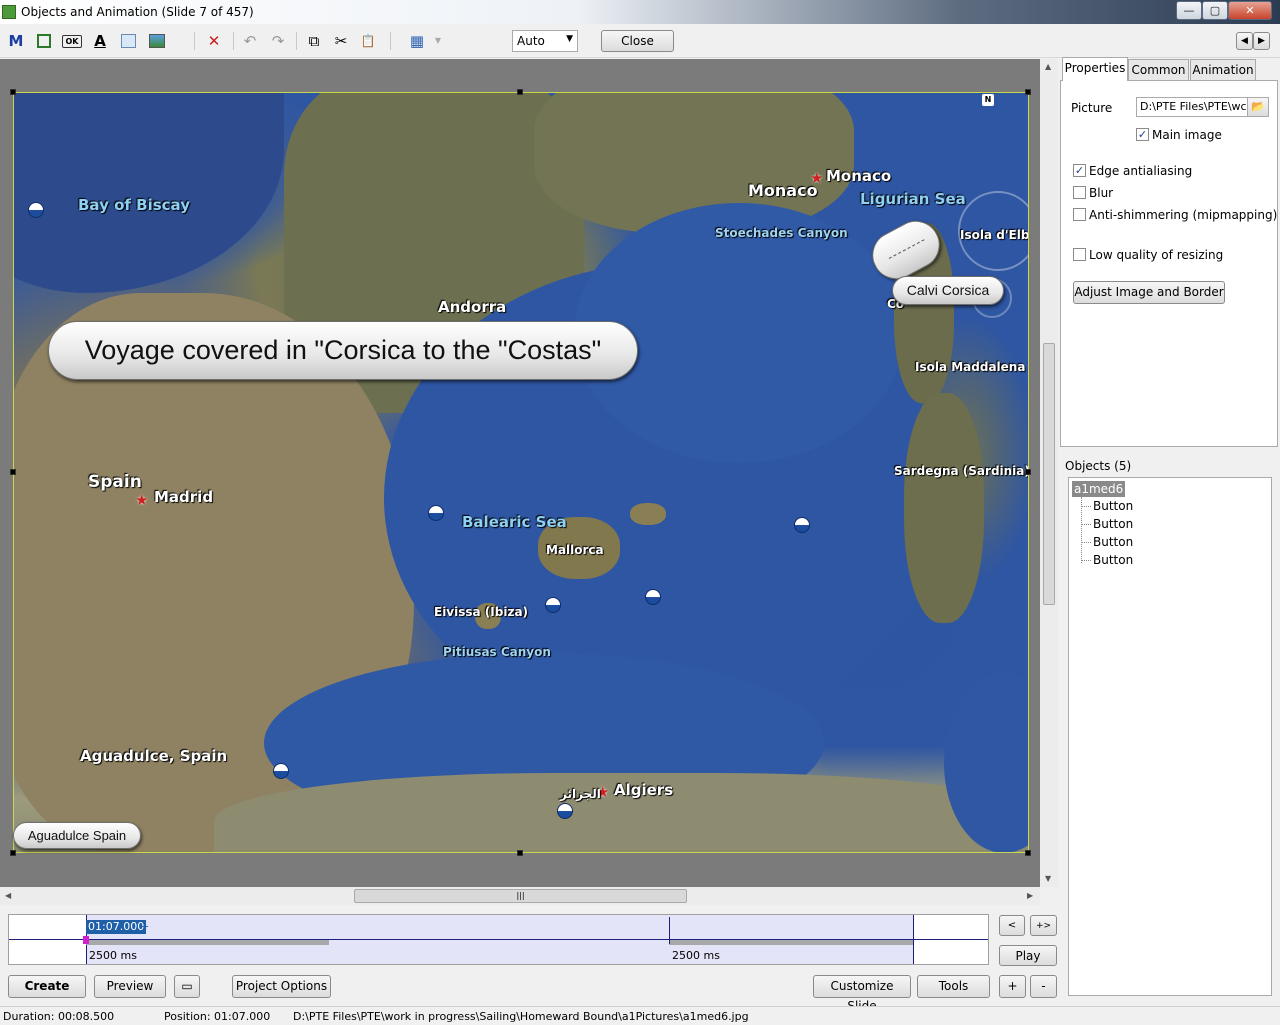 The image size is (1280, 1025). What do you see at coordinates (144, 926) in the screenshot?
I see `add-keyframe-icon: +` at bounding box center [144, 926].